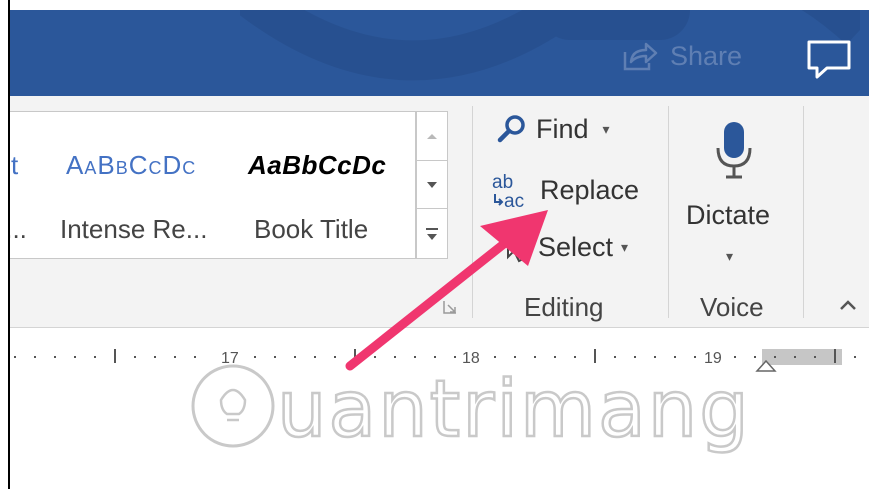 The width and height of the screenshot is (869, 489). I want to click on scroll-down-icon, so click(432, 185).